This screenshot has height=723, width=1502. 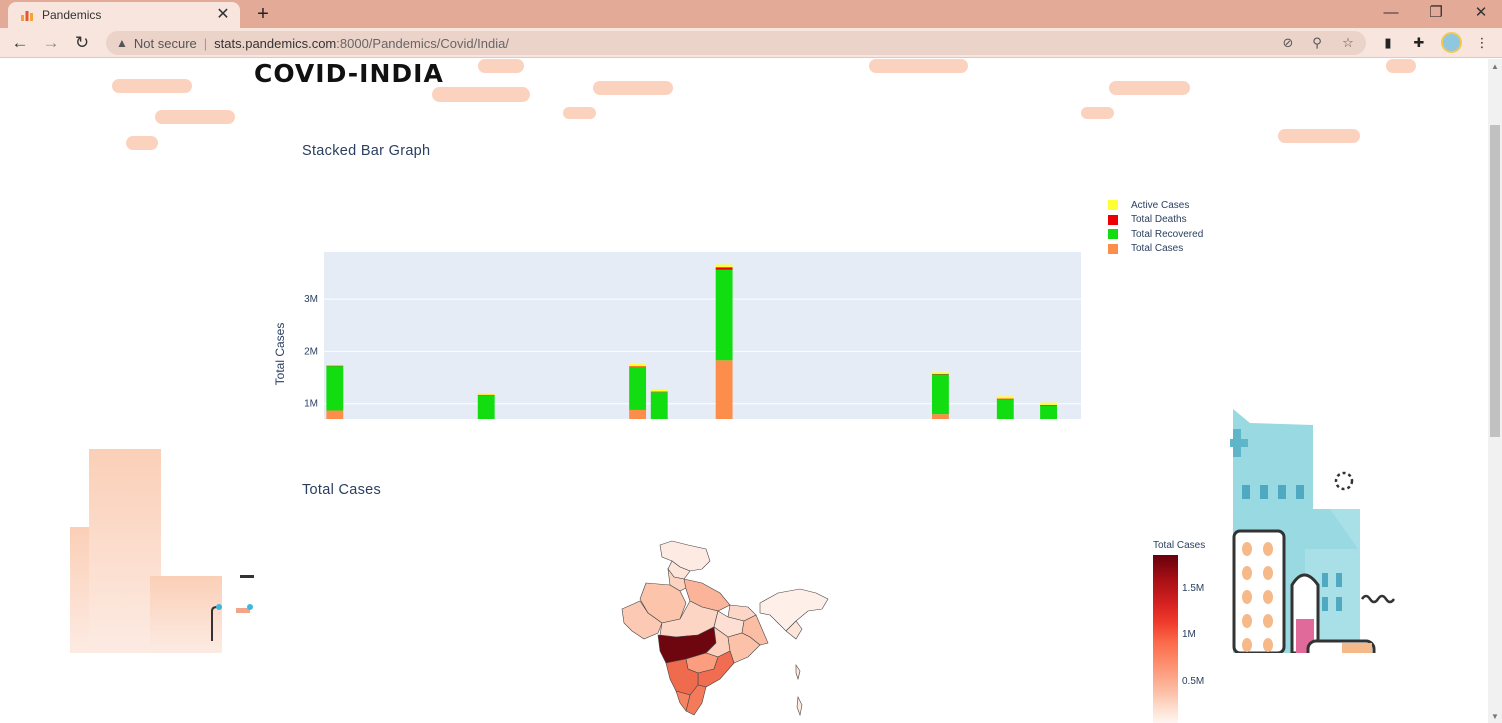 I want to click on legend-item: Total Recovered, so click(x=1155, y=234).